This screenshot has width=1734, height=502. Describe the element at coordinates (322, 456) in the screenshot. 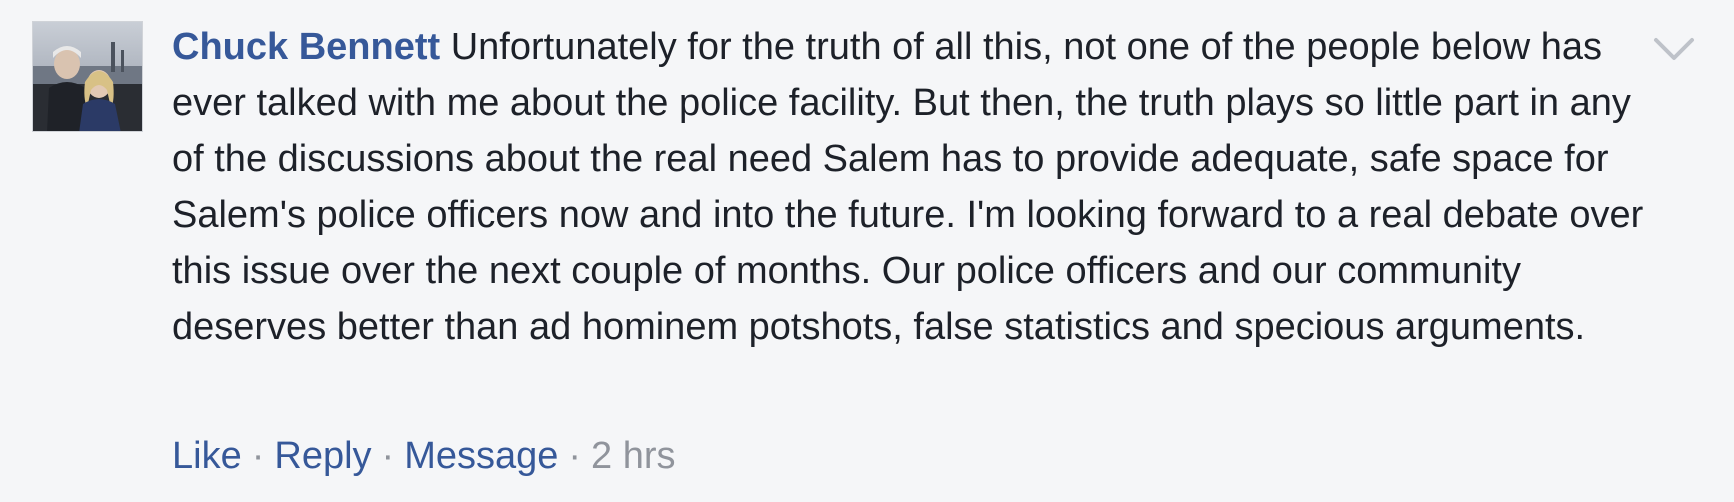

I see `reply-button: Reply` at that location.